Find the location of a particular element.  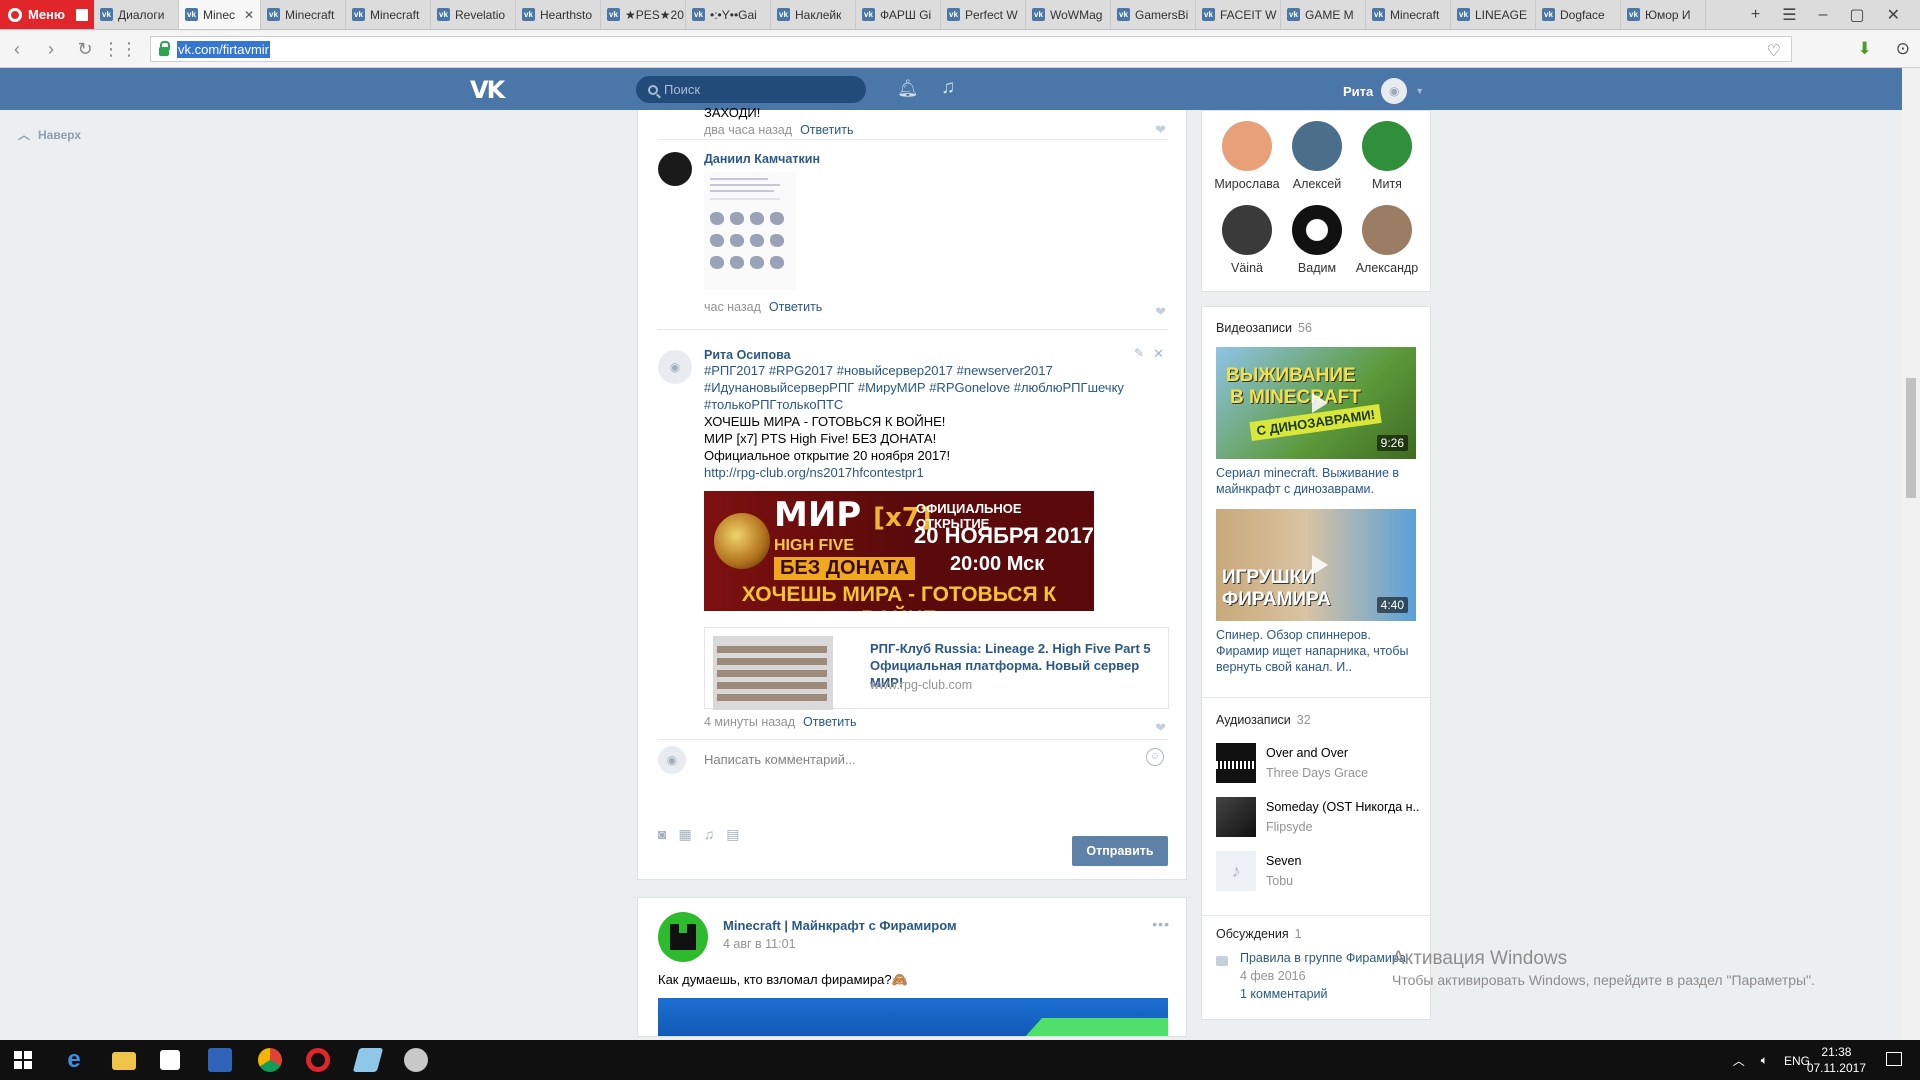

close-window-icon: ✕ is located at coordinates (1893, 15).